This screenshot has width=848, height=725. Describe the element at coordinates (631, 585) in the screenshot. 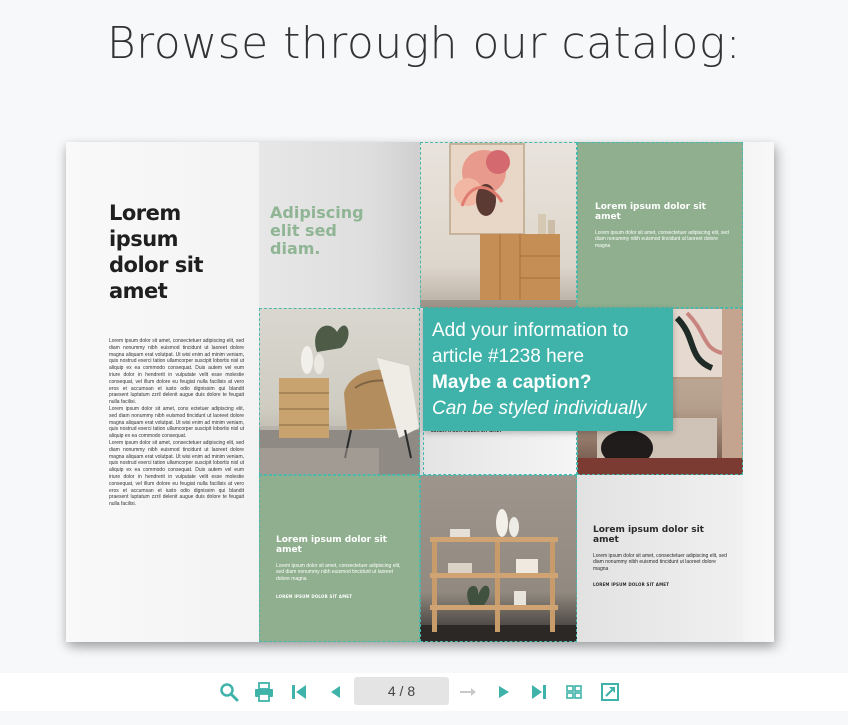

I see `grey-panel-footer: LOREM IPSUM DOLOR SIT AMET` at that location.